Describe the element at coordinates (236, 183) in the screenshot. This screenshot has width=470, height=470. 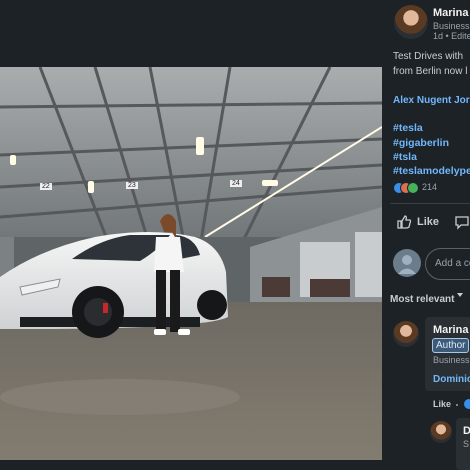
I see `pillar-label: 24` at that location.